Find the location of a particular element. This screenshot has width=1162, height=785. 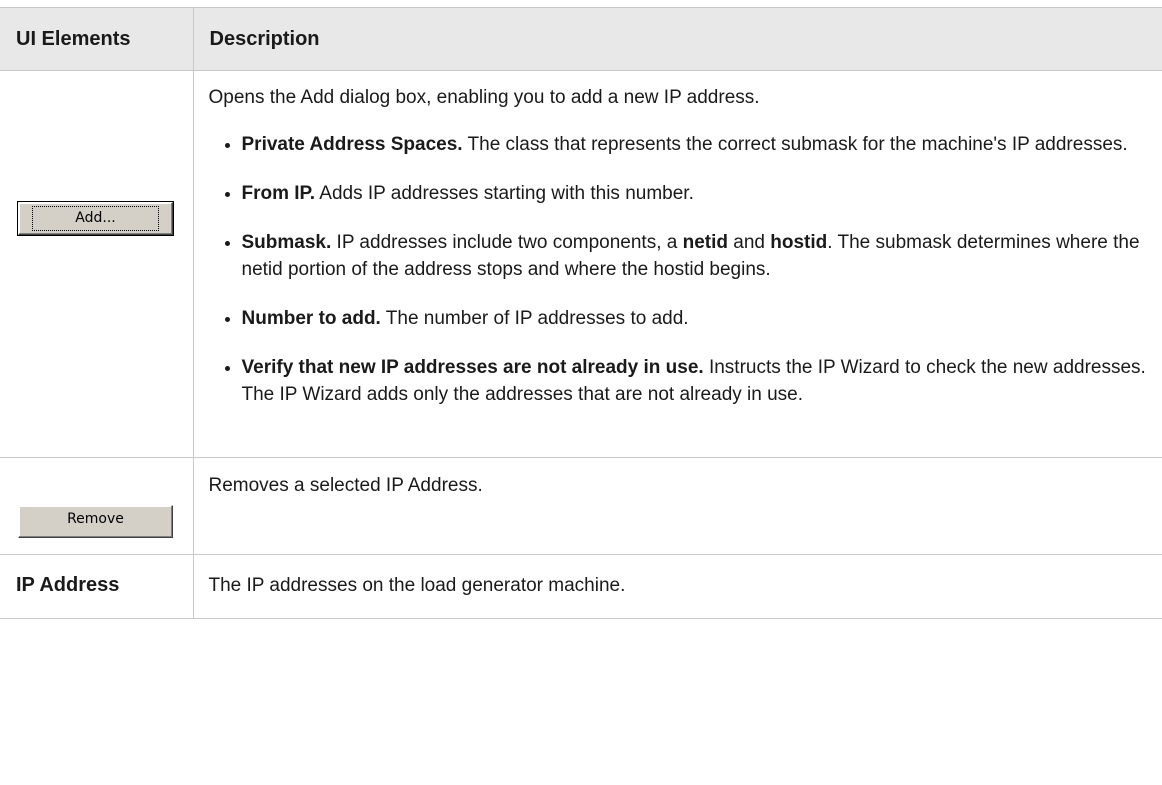

list-item-bold: netid is located at coordinates (705, 242).